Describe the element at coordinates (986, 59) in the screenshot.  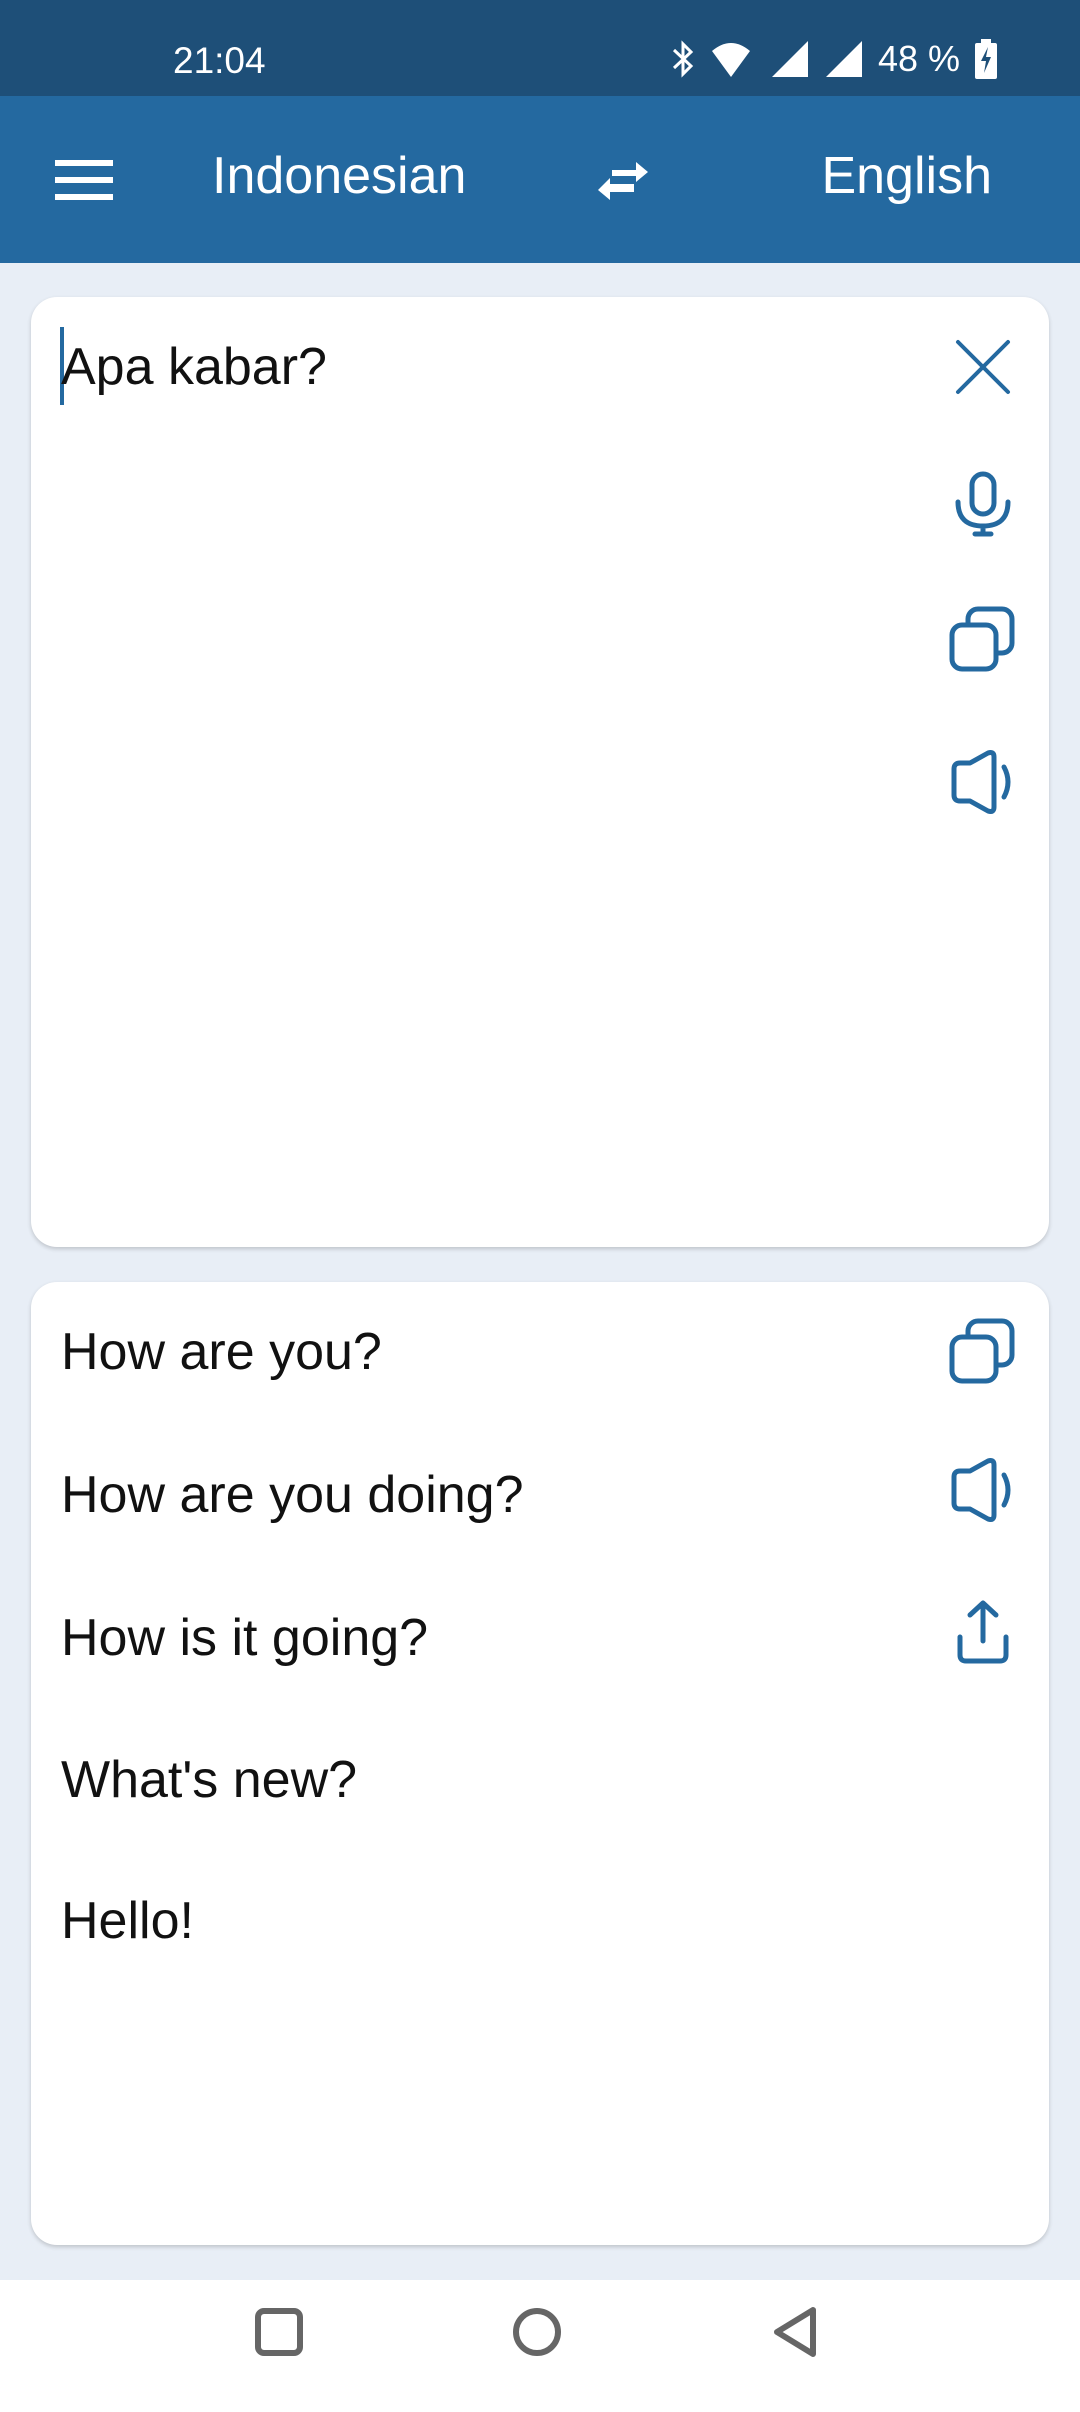
I see `battery-charging-icon` at that location.